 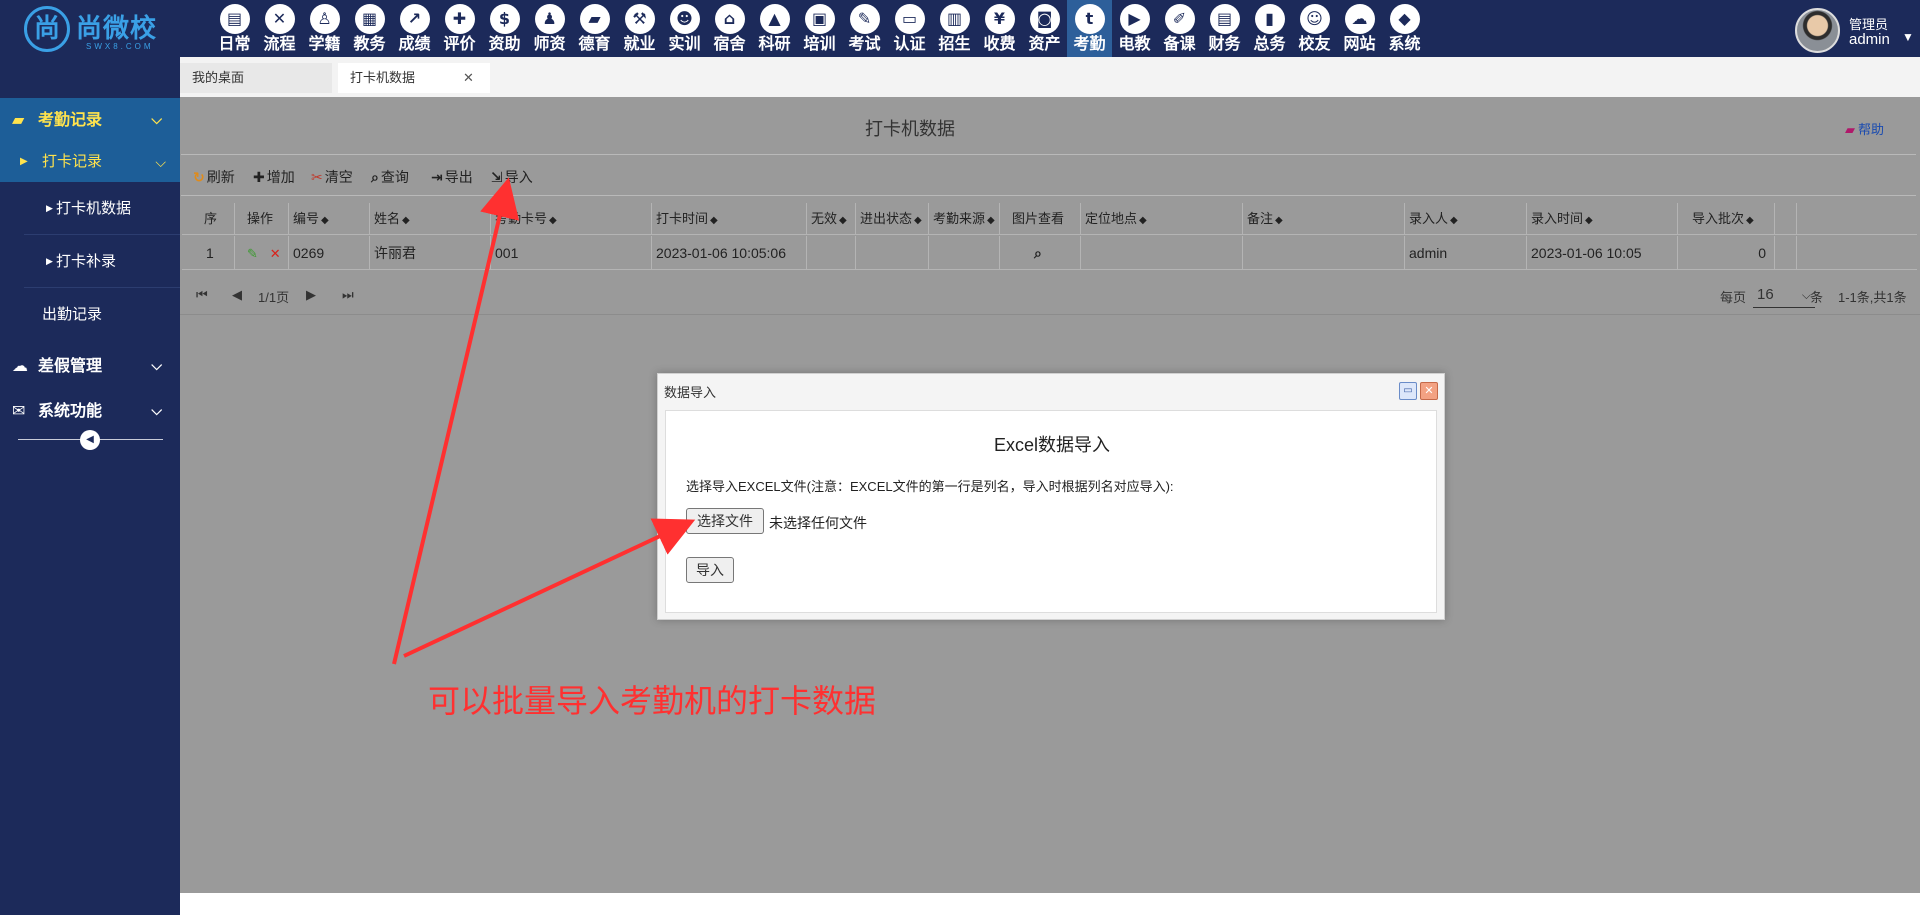 I want to click on nav-item: ♟ 师资, so click(x=549, y=28).